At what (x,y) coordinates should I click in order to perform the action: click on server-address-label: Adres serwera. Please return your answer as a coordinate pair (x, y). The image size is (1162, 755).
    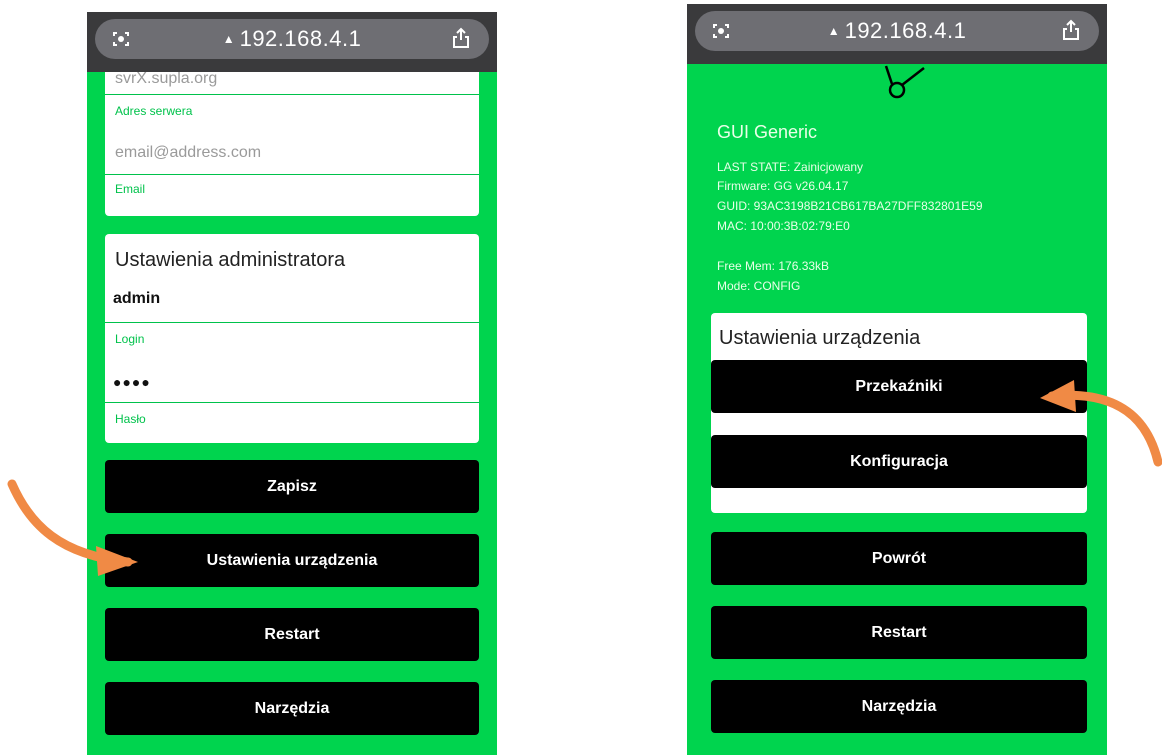
    Looking at the image, I should click on (154, 111).